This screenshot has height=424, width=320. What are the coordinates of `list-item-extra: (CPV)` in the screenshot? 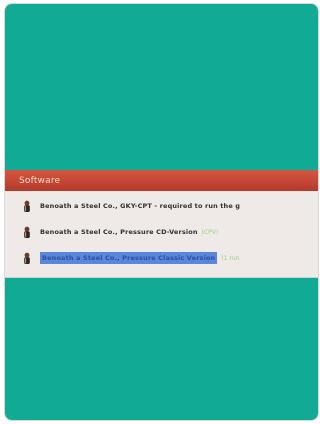 It's located at (210, 232).